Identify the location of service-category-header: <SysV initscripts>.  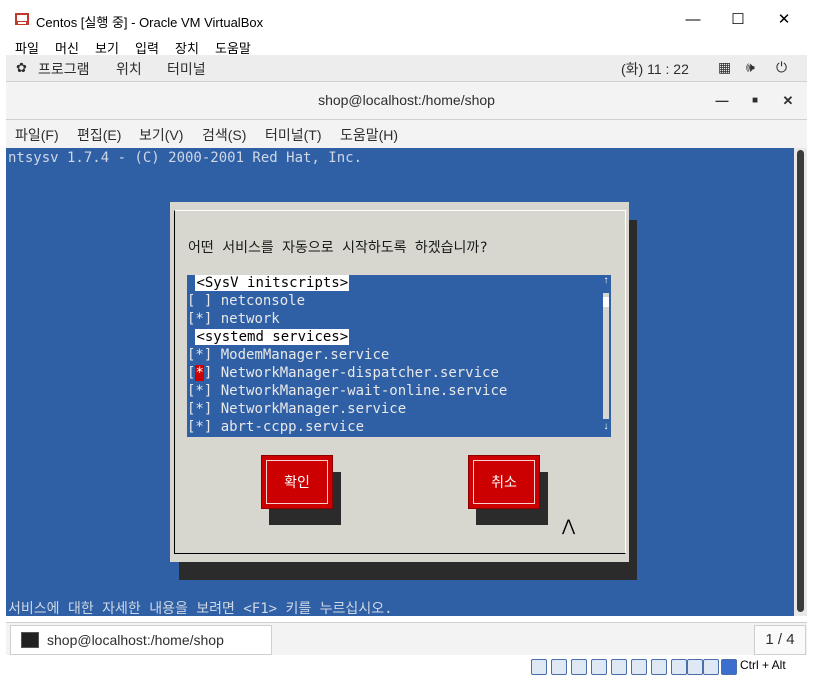
(393, 284).